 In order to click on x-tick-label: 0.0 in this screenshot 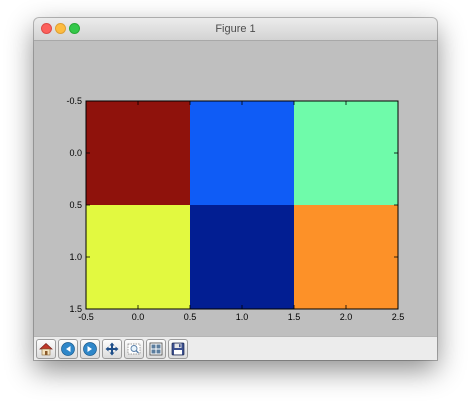, I will do `click(138, 317)`.